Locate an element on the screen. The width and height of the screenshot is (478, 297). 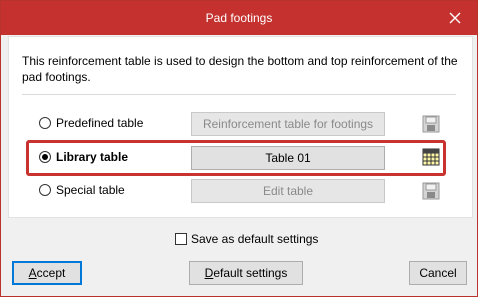
save-default-checkbox is located at coordinates (181, 239).